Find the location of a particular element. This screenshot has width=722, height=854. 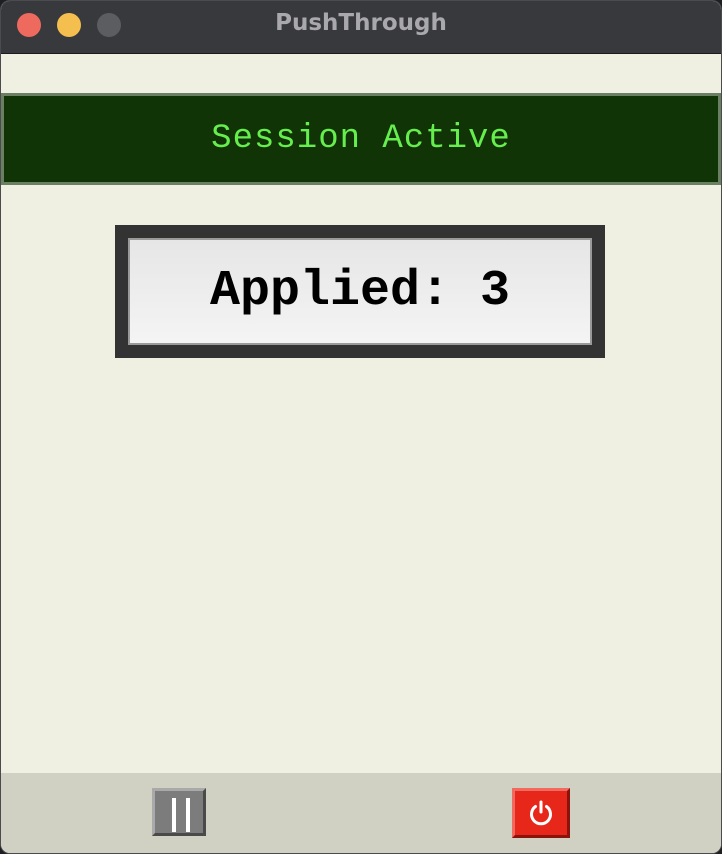

pause-button is located at coordinates (179, 812).